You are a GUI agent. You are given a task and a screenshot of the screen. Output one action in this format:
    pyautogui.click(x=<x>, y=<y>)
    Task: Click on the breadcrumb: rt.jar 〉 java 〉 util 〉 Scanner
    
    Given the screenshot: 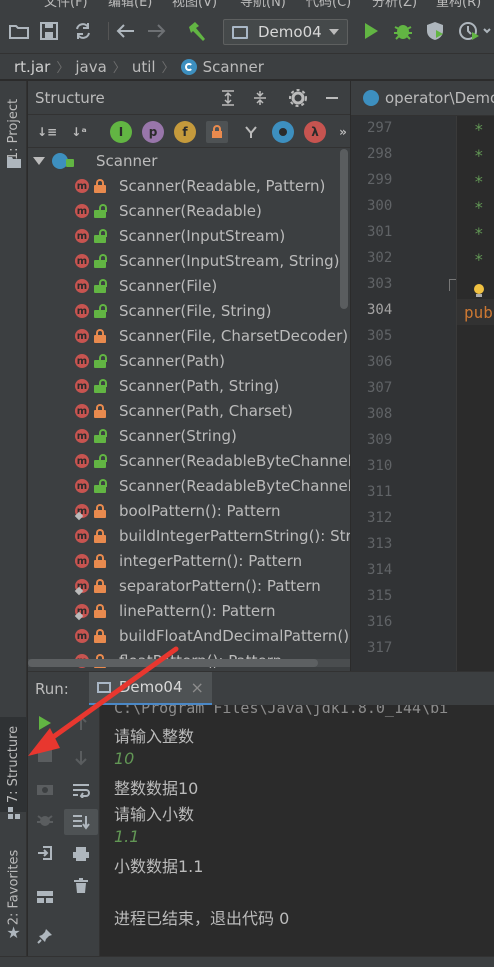 What is the action you would take?
    pyautogui.click(x=247, y=67)
    